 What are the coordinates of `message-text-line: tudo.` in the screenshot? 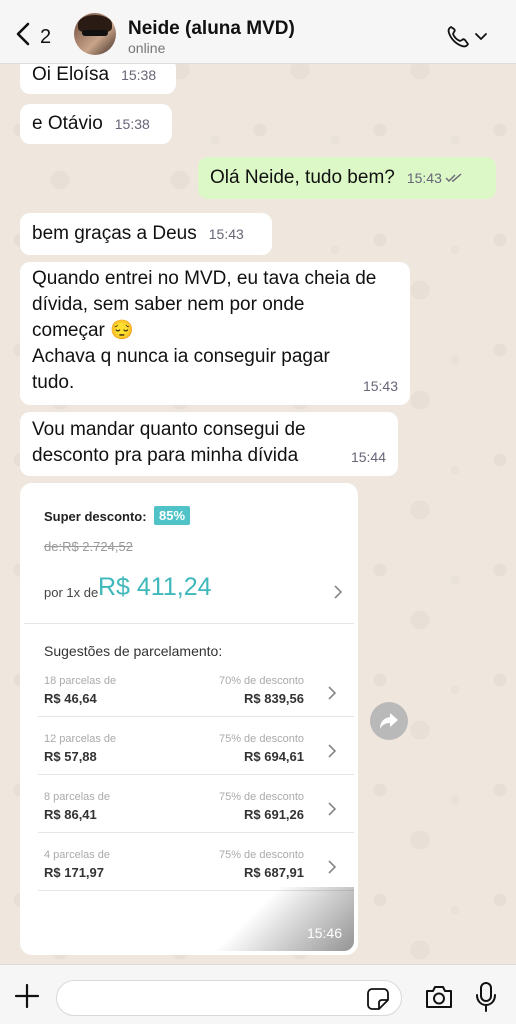 It's located at (53, 382).